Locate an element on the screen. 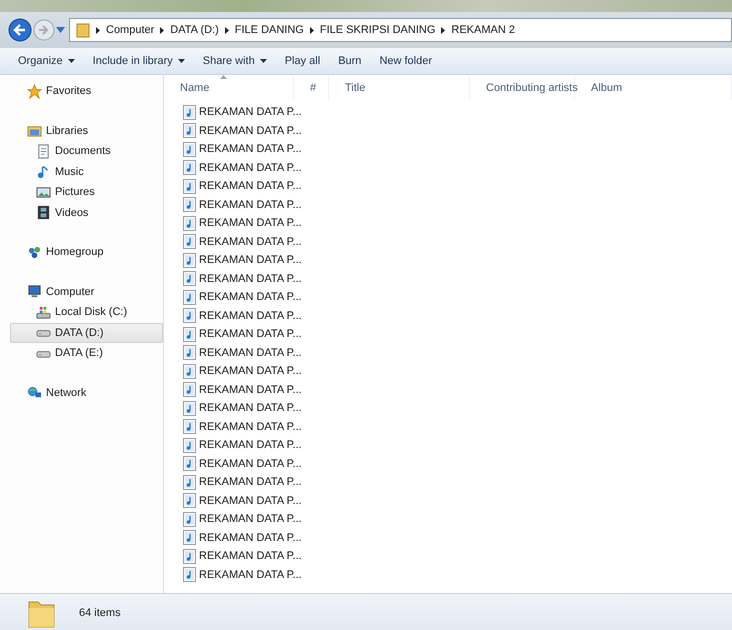  sidebar-item: Videos is located at coordinates (86, 212).